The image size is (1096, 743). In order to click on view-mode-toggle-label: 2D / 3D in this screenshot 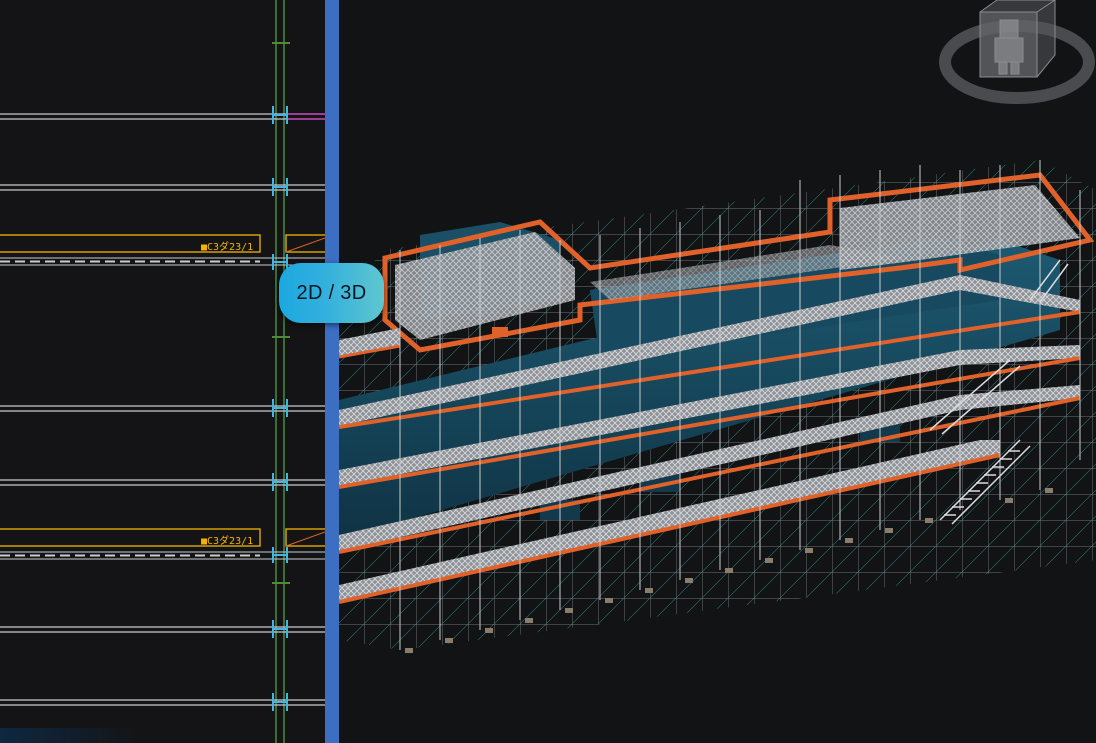, I will do `click(331, 292)`.